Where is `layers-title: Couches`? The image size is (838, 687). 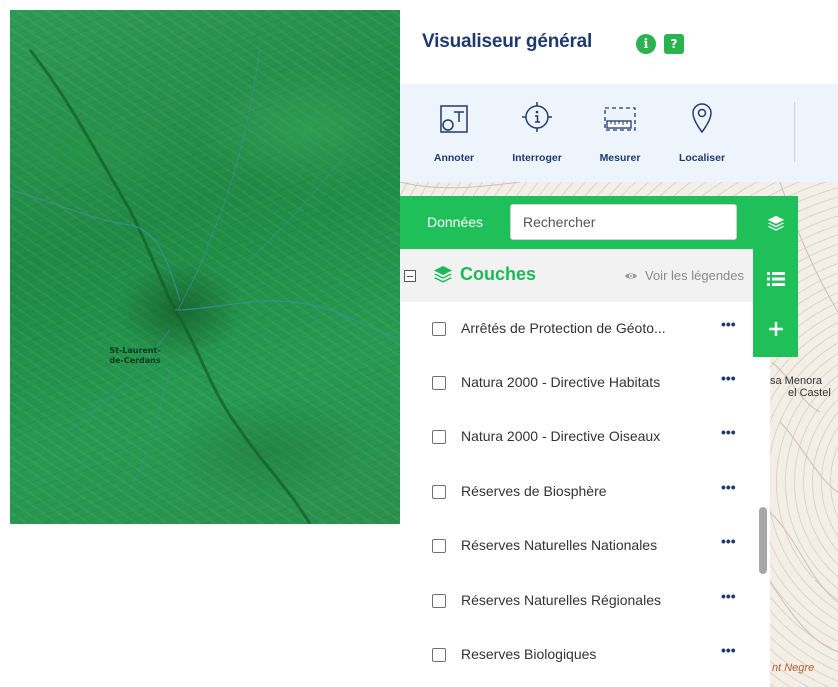
layers-title: Couches is located at coordinates (498, 274).